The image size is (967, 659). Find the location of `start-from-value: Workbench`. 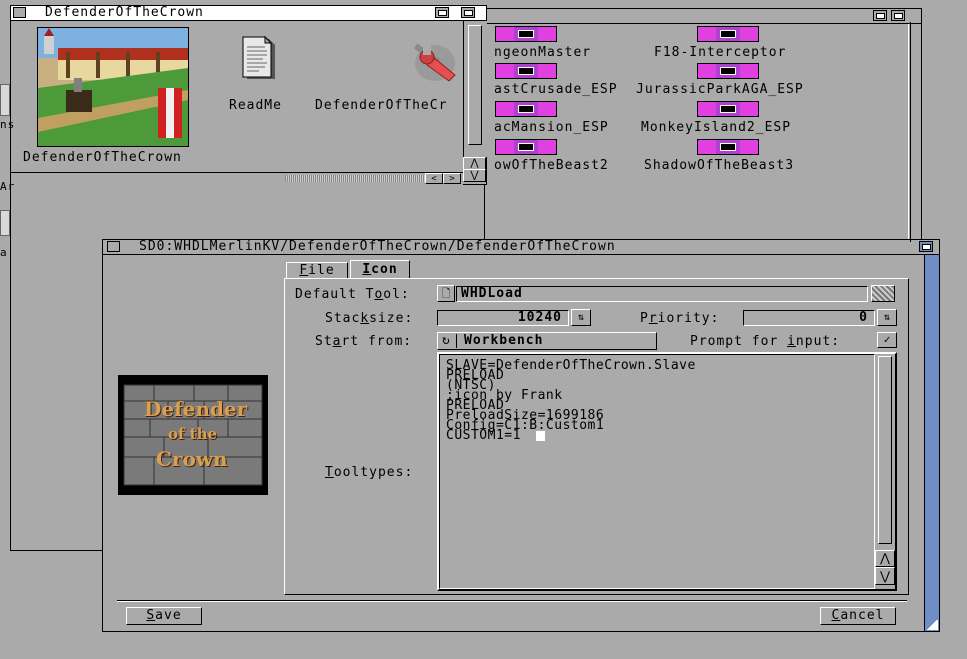

start-from-value: Workbench is located at coordinates (504, 340).